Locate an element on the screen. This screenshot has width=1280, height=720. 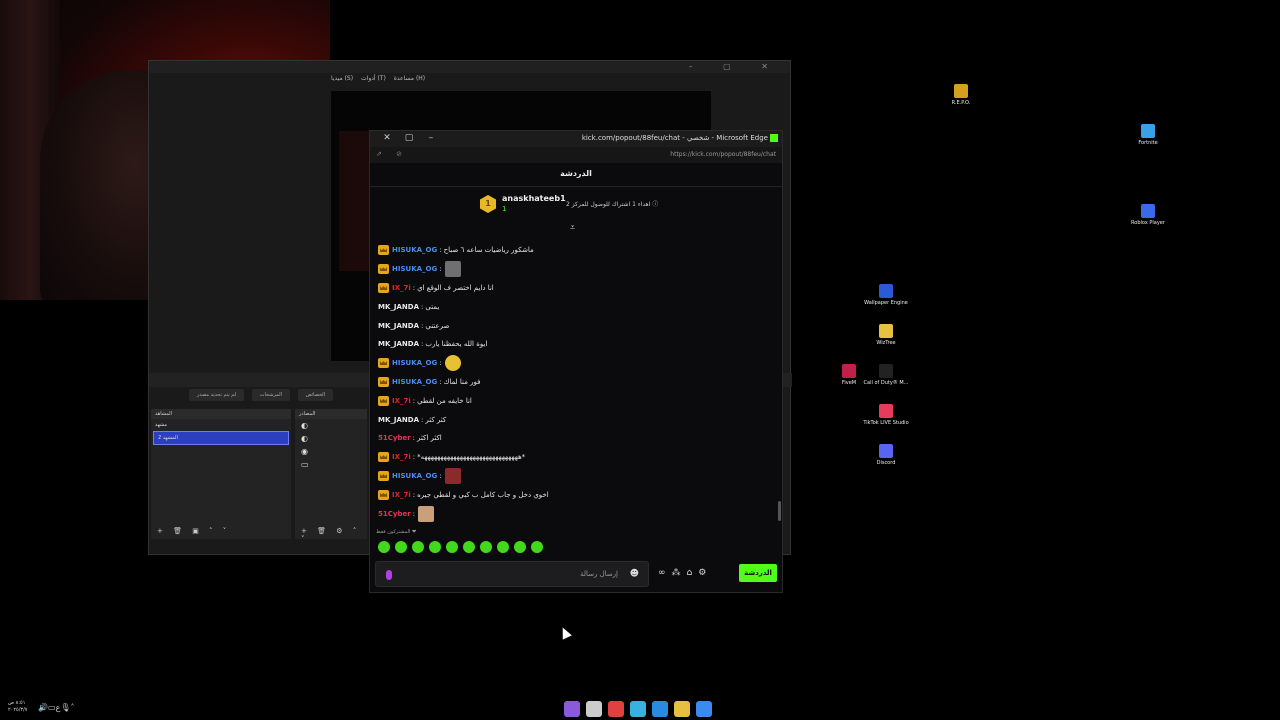
chat-scrollbar is located at coordinates (779, 511).